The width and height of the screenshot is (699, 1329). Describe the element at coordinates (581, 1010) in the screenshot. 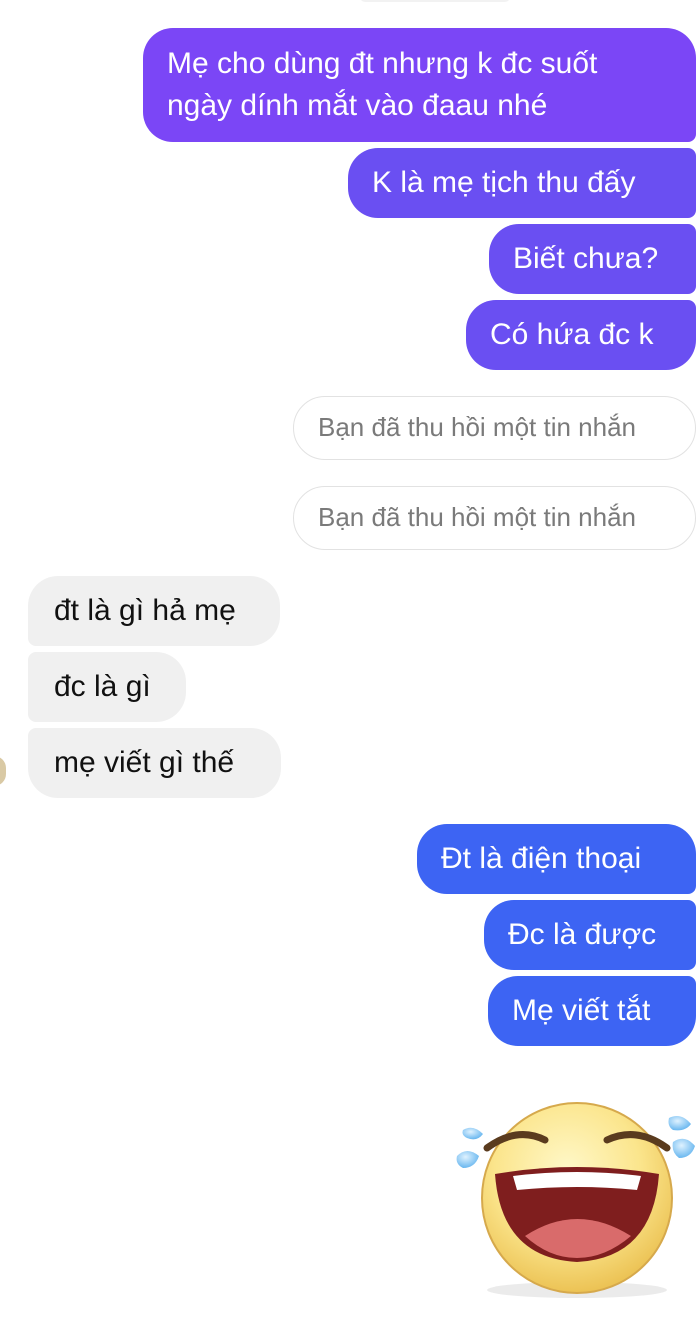

I see `message-text: Mẹ viết tắt` at that location.